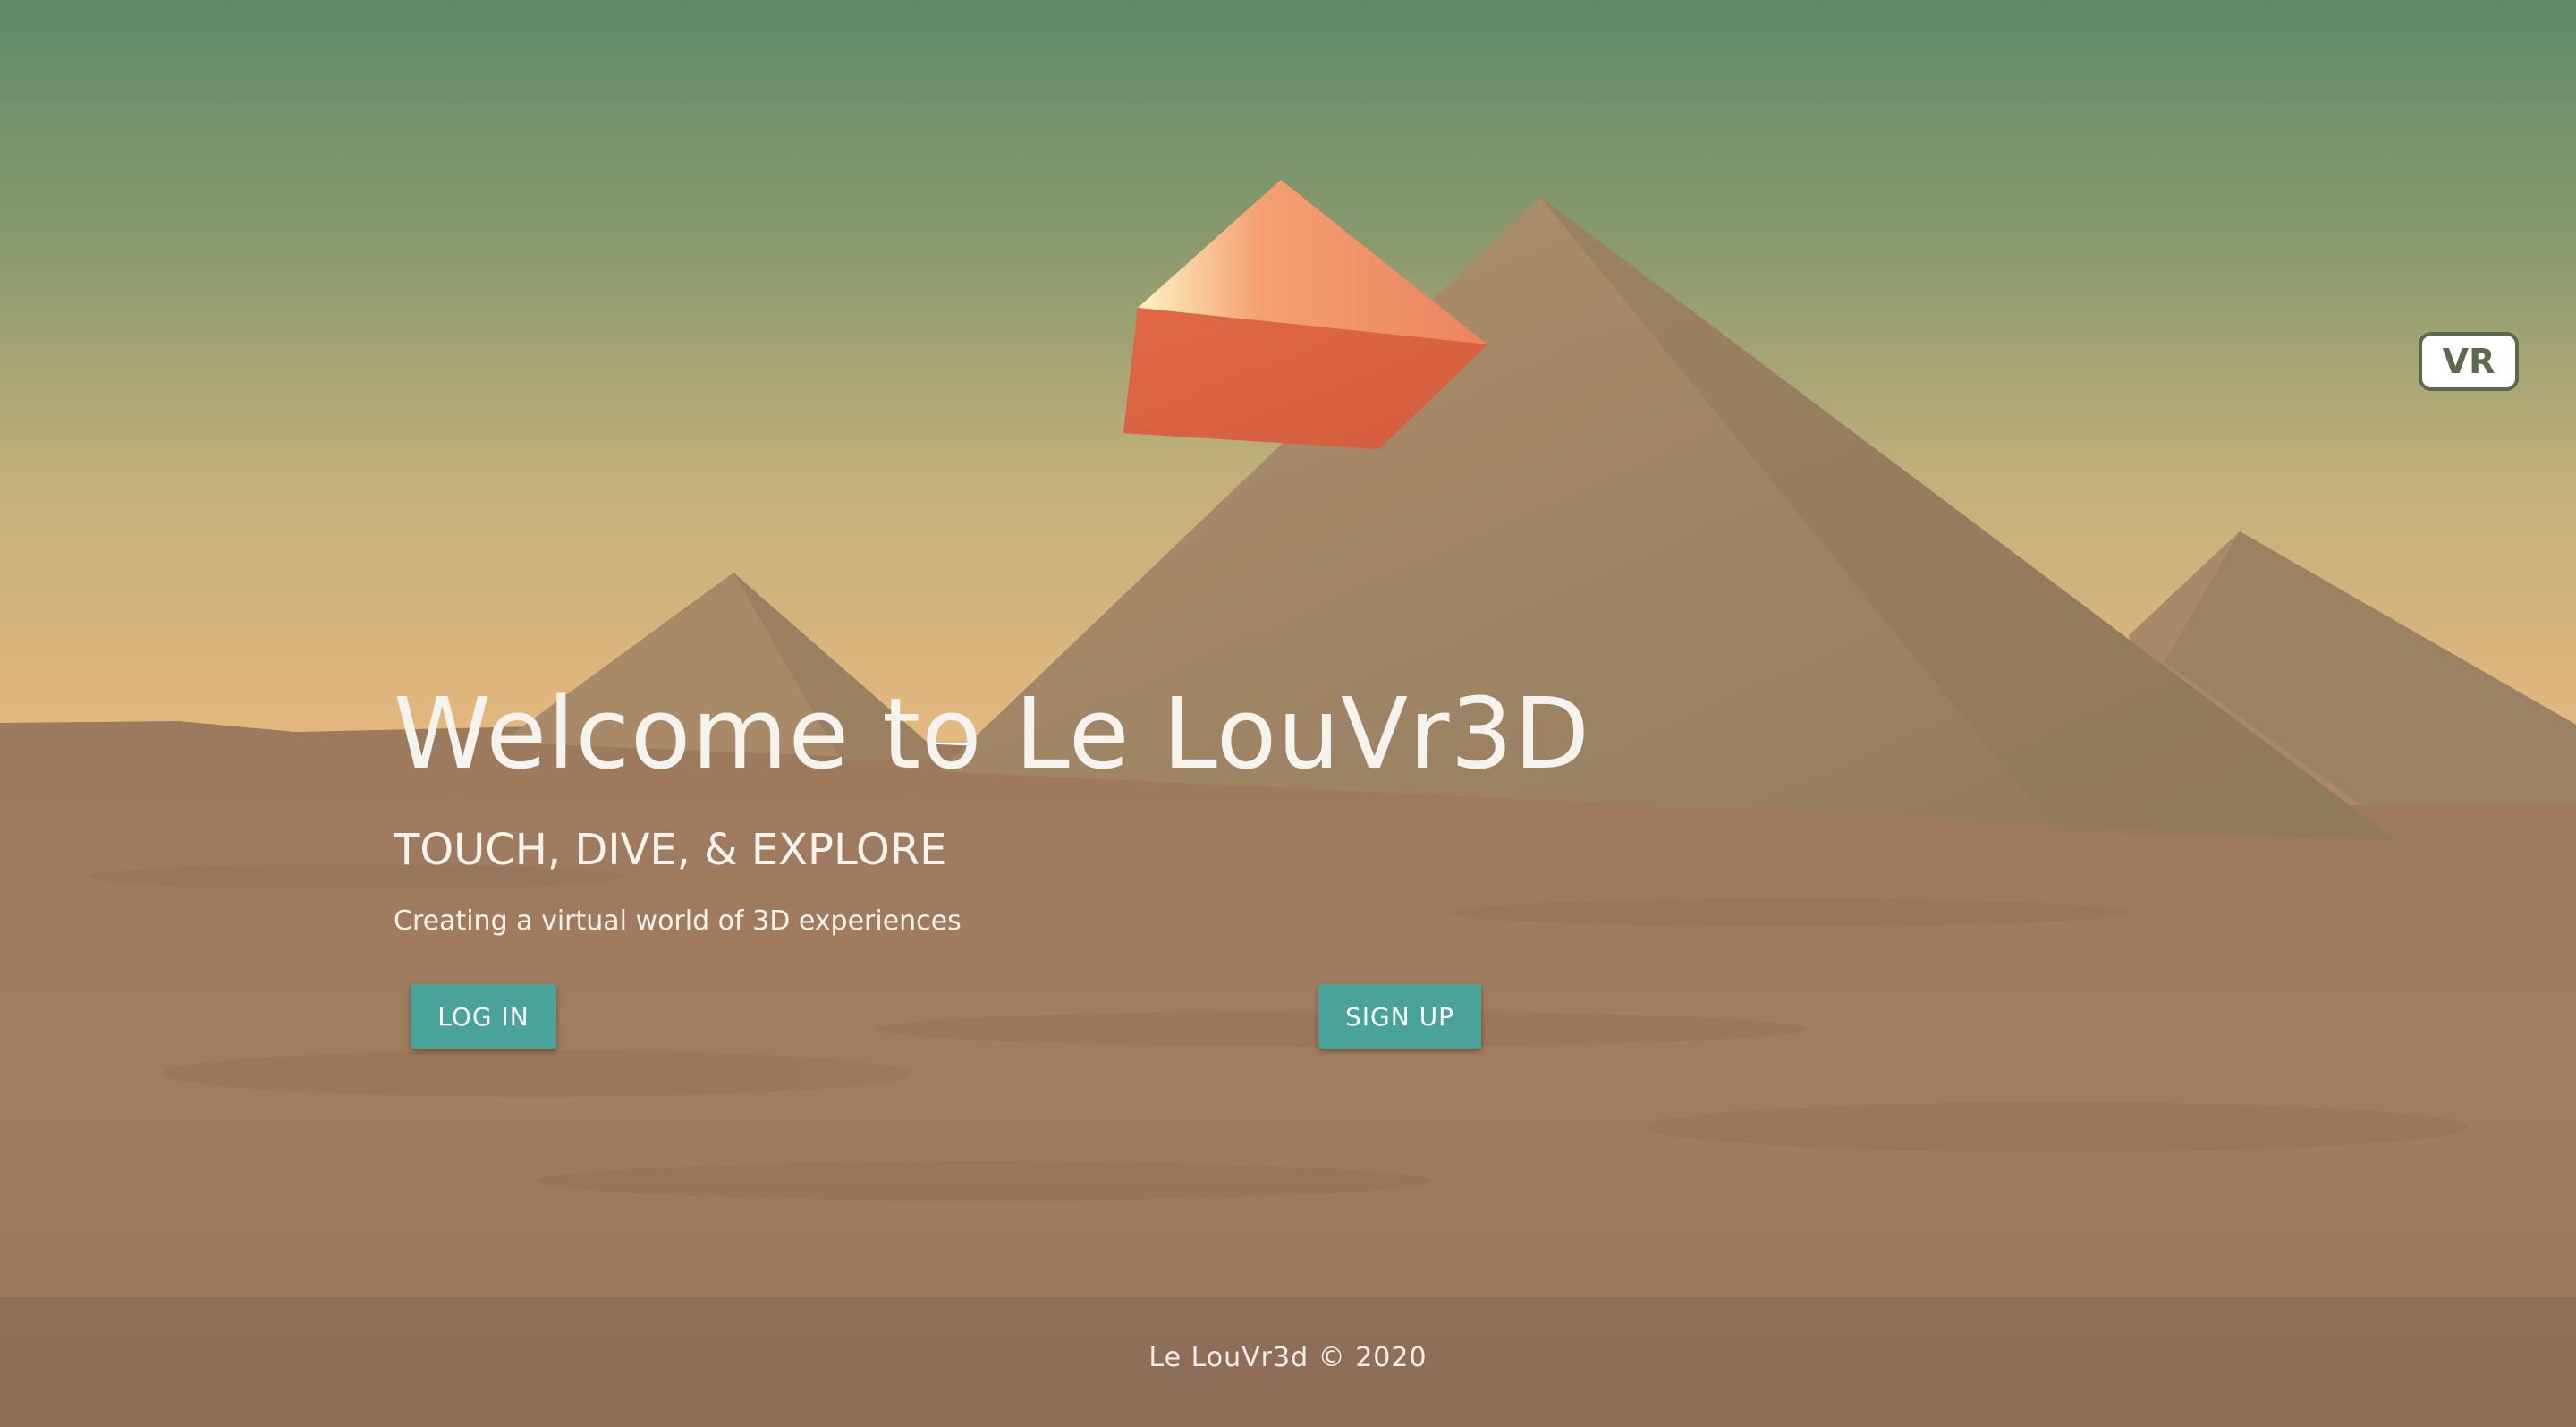 This screenshot has height=1427, width=2576. Describe the element at coordinates (670, 850) in the screenshot. I see `hero-subtitle: TOUCH, DIVE, & EXPLORE` at that location.